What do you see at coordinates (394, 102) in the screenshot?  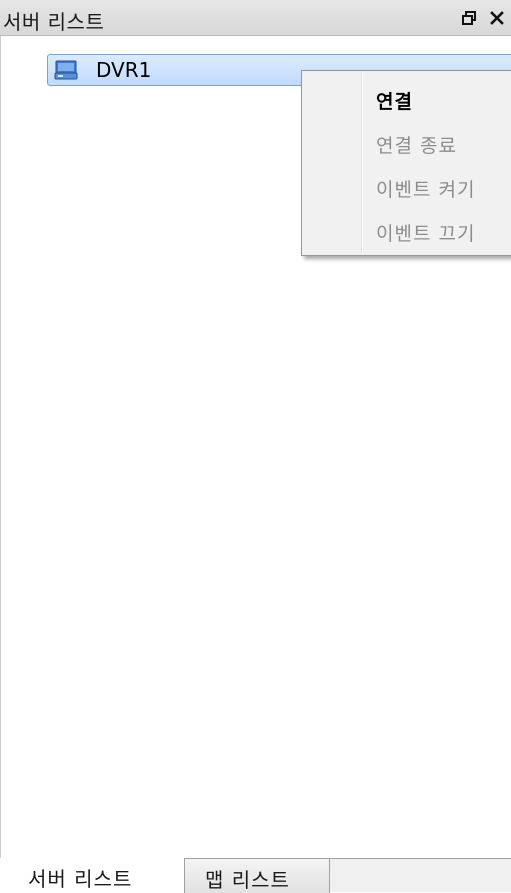 I see `menu-item-label: 연결` at bounding box center [394, 102].